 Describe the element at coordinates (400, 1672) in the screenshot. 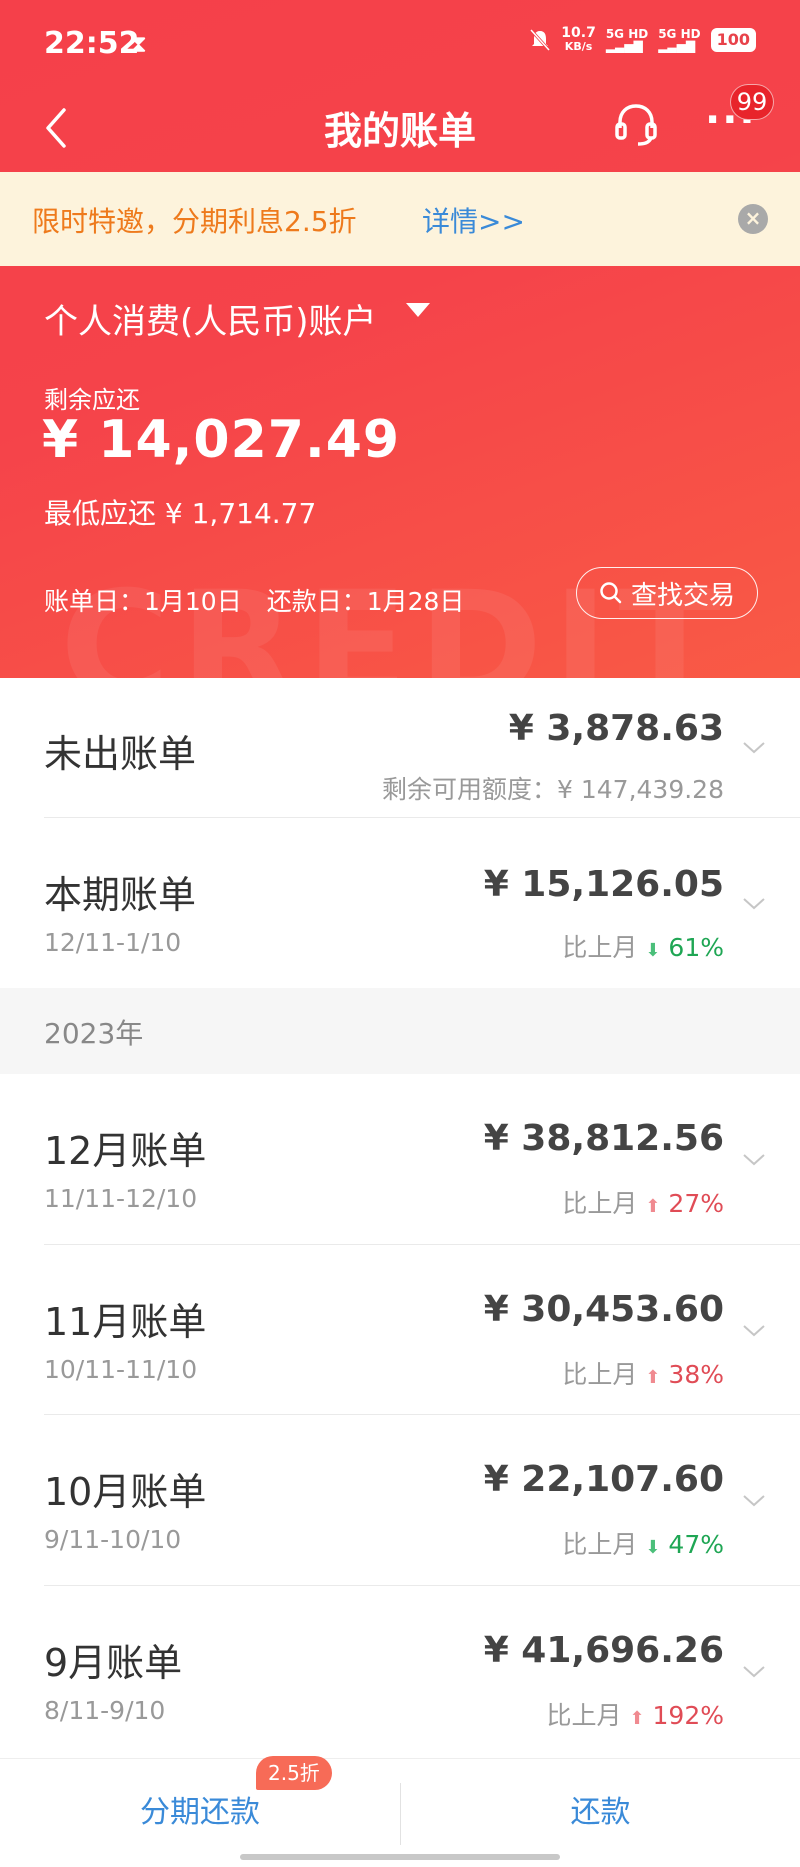

I see `bill-row-september: 9月账单 8/11-9/10 ¥ 41,696.26 比上月 ⬆ 192%` at that location.